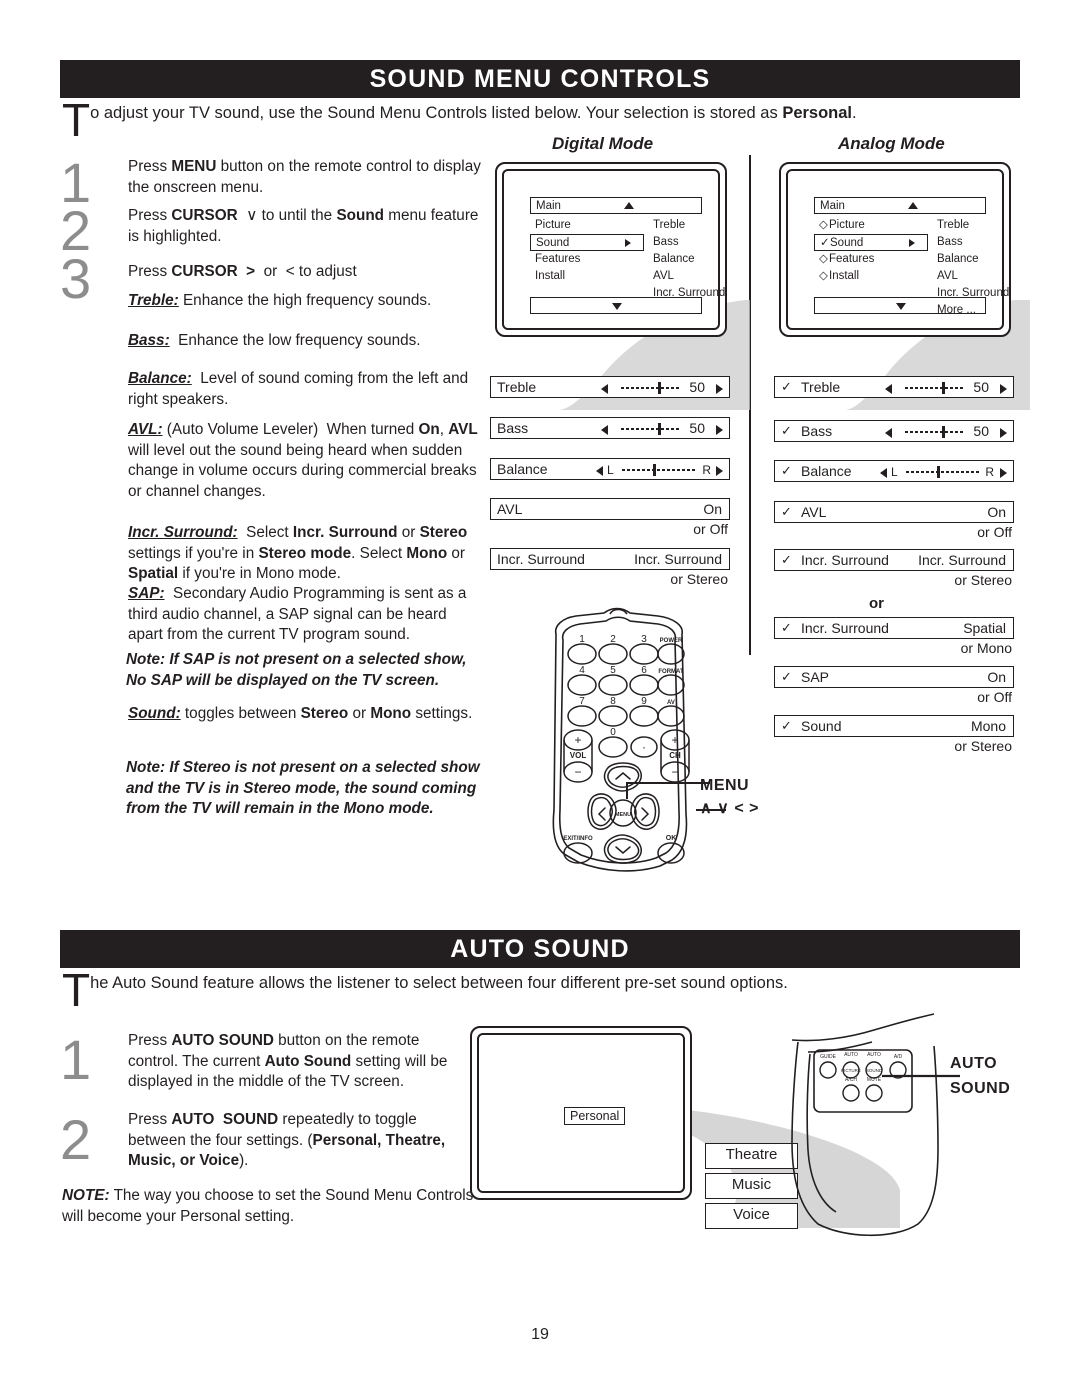 The image size is (1080, 1397). Describe the element at coordinates (786, 430) in the screenshot. I see `check-icon-bass: ✓` at that location.